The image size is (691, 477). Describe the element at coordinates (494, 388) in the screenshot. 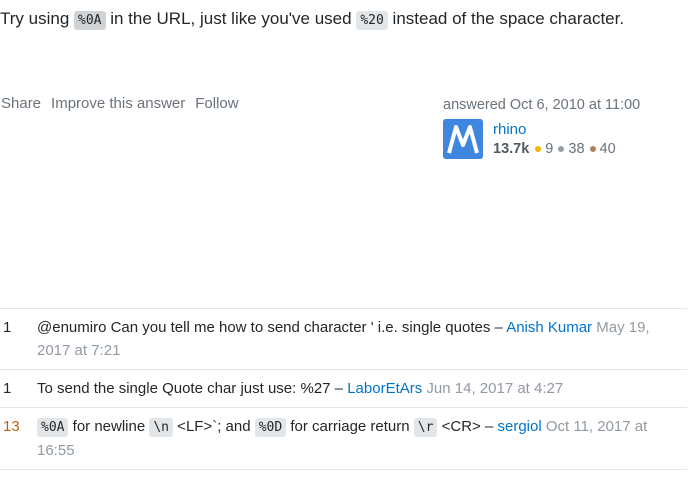

I see `comment-date: Jun 14, 2017 at 4:27` at that location.